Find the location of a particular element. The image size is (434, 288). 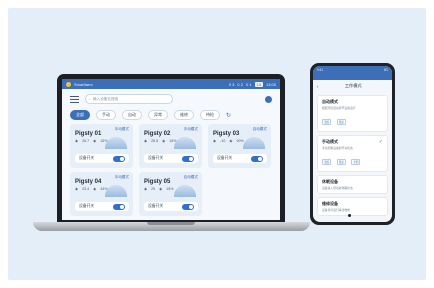

mode-option: ✓ 手动模式 手动控制设备的开关状态 温度 湿度 光照 is located at coordinates (352, 153).